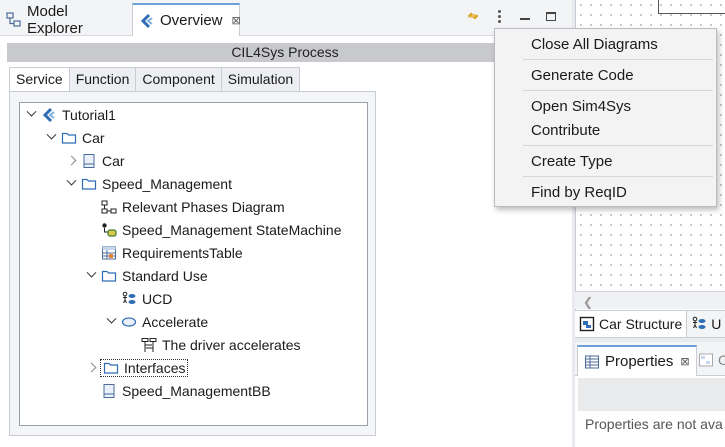 Image resolution: width=725 pixels, height=447 pixels. Describe the element at coordinates (113, 160) in the screenshot. I see `tree-item-label: Car` at that location.